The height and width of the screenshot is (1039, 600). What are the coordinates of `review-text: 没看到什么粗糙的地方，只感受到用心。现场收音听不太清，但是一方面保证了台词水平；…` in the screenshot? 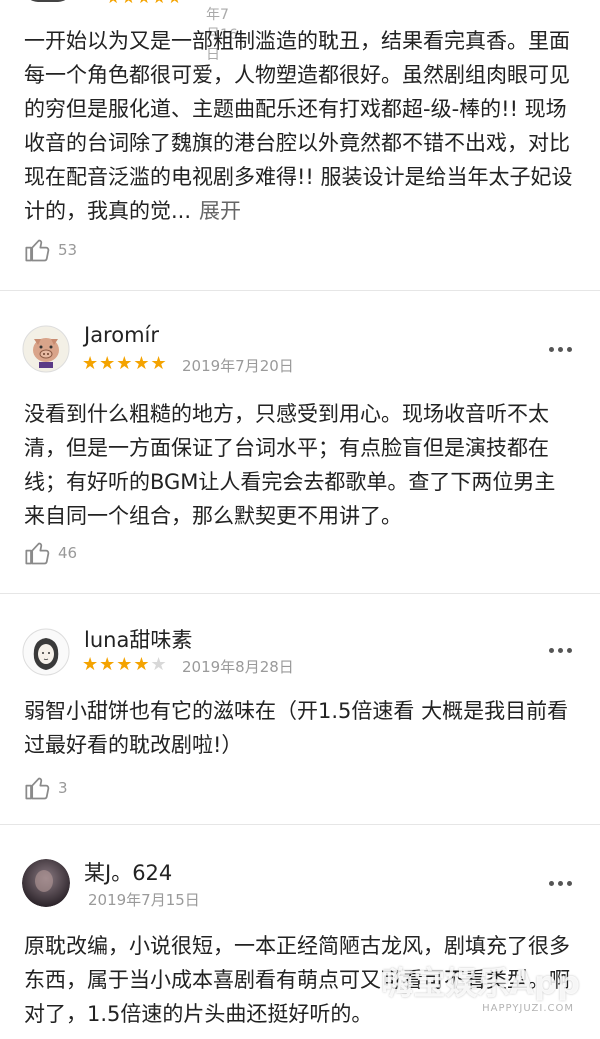 It's located at (300, 465).